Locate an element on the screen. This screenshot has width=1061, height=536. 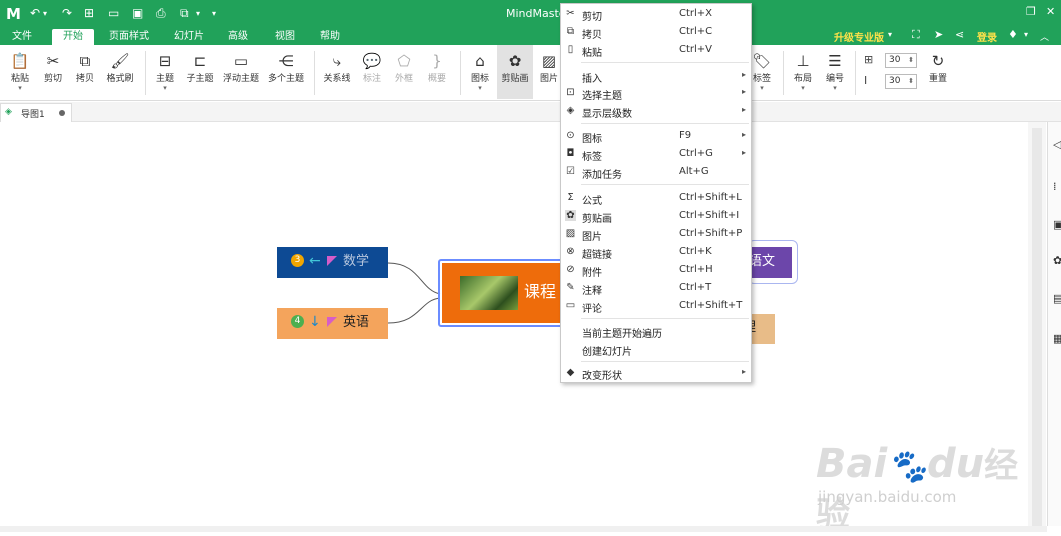
numbering-button: ☰ 编号 ▾ is located at coordinates (835, 72).